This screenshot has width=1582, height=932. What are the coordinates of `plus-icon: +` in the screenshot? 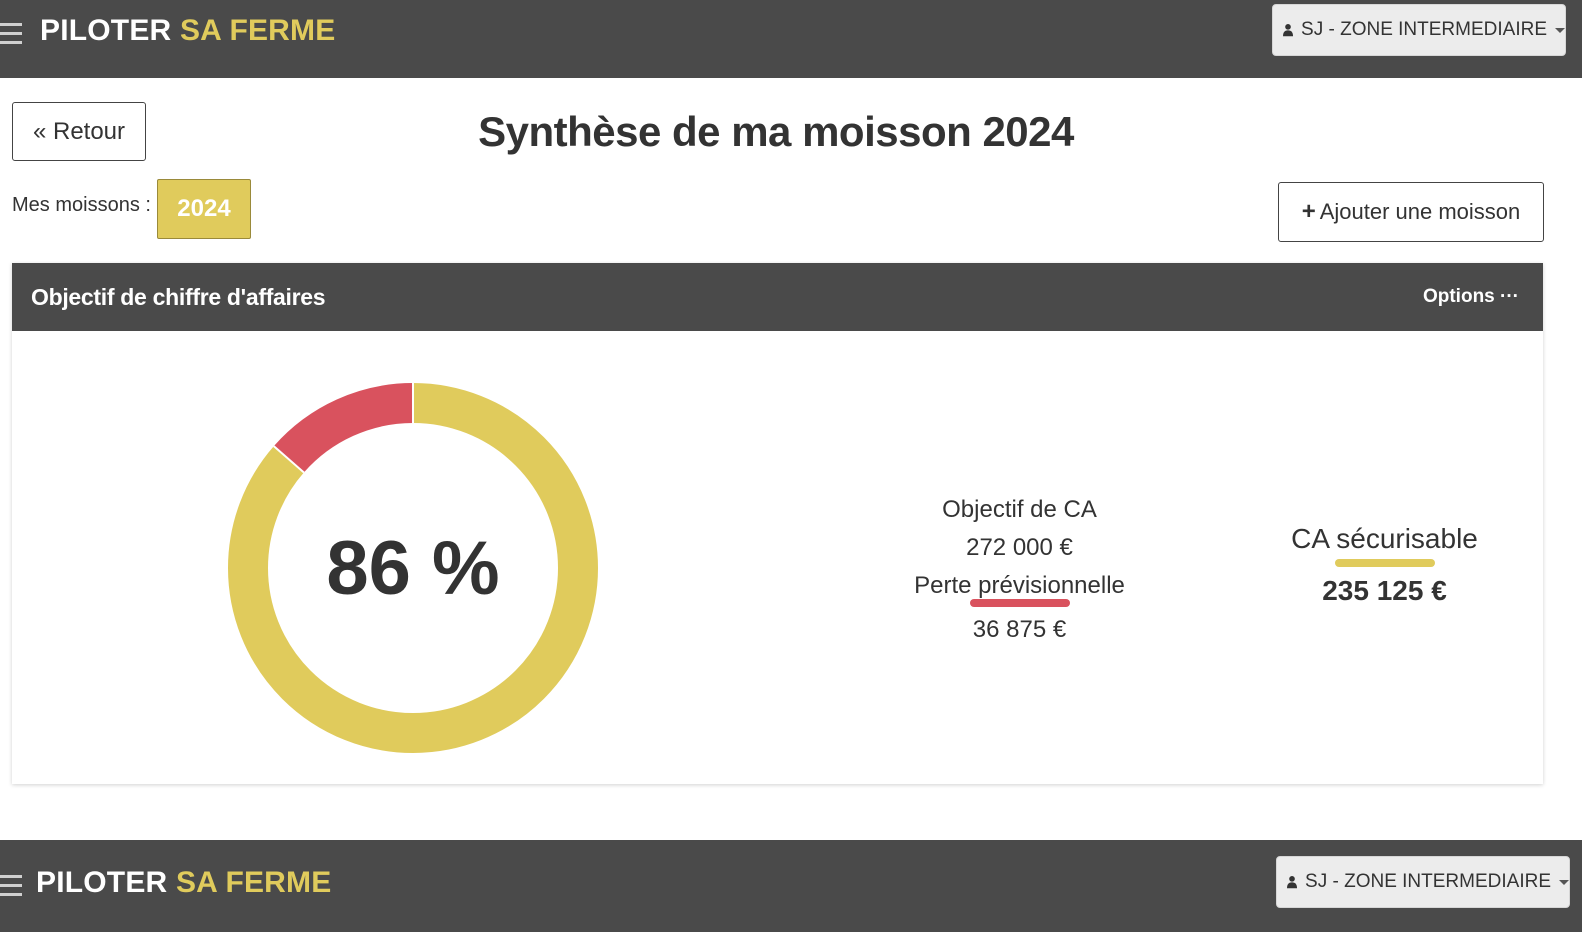 It's located at (1308, 211).